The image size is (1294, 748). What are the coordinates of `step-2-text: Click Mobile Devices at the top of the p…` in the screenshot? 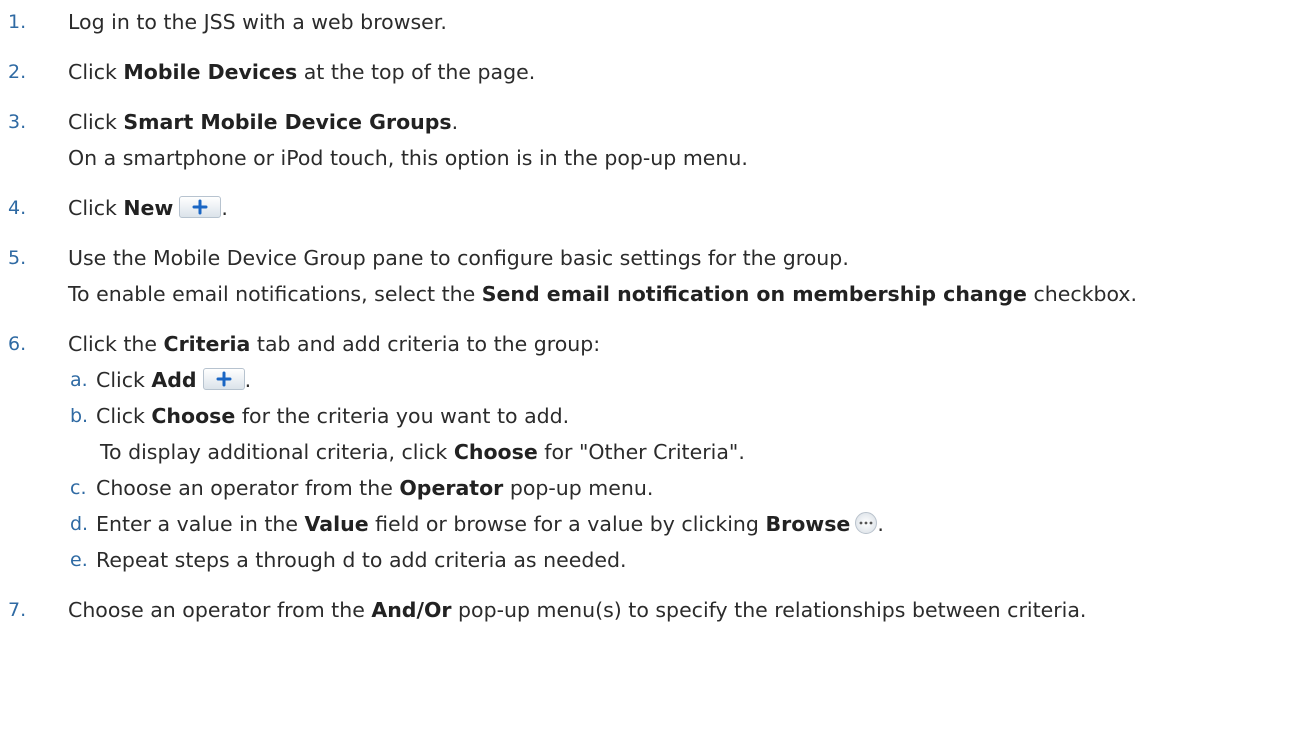 It's located at (301, 72).